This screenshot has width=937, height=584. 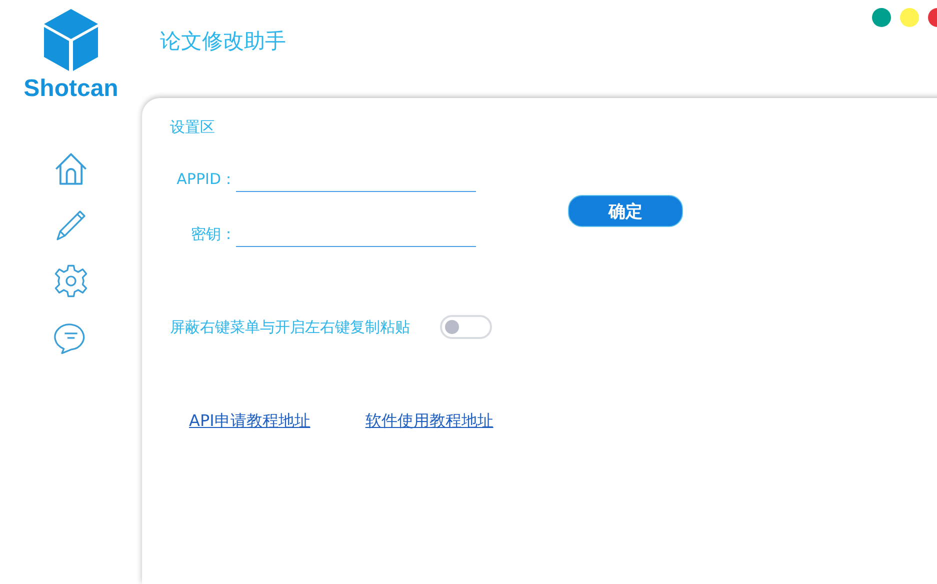 What do you see at coordinates (213, 235) in the screenshot?
I see `field-label: 密钥：` at bounding box center [213, 235].